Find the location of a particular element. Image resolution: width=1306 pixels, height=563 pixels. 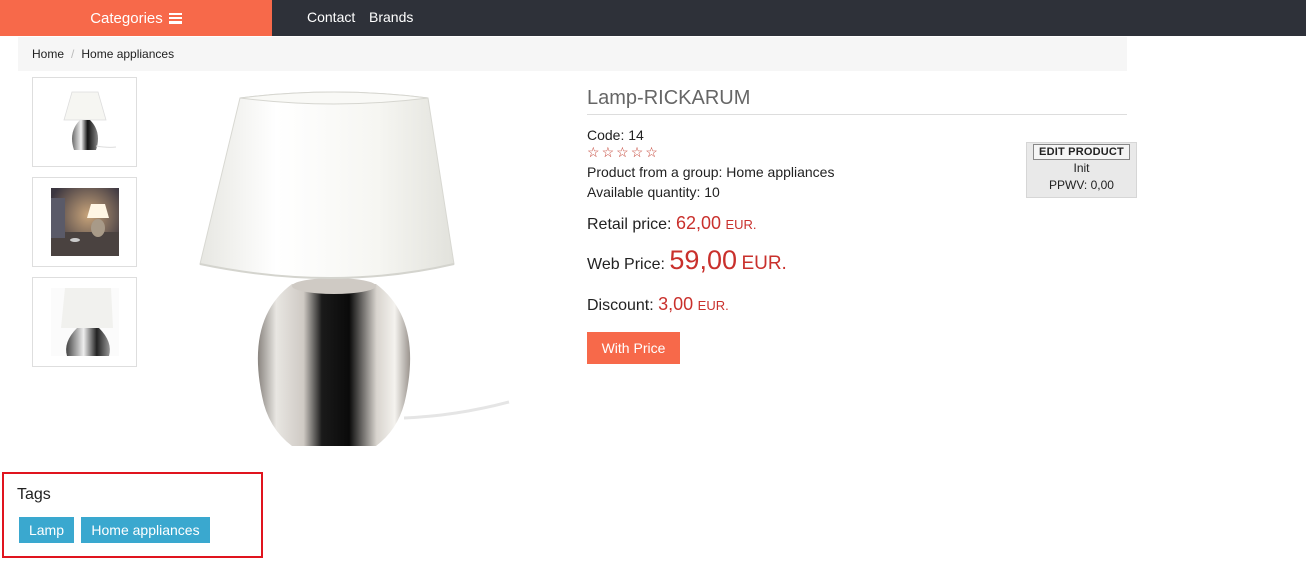

edit-product-panel: EDIT PRODUCT Init PPWV: 0,00 is located at coordinates (1081, 170).